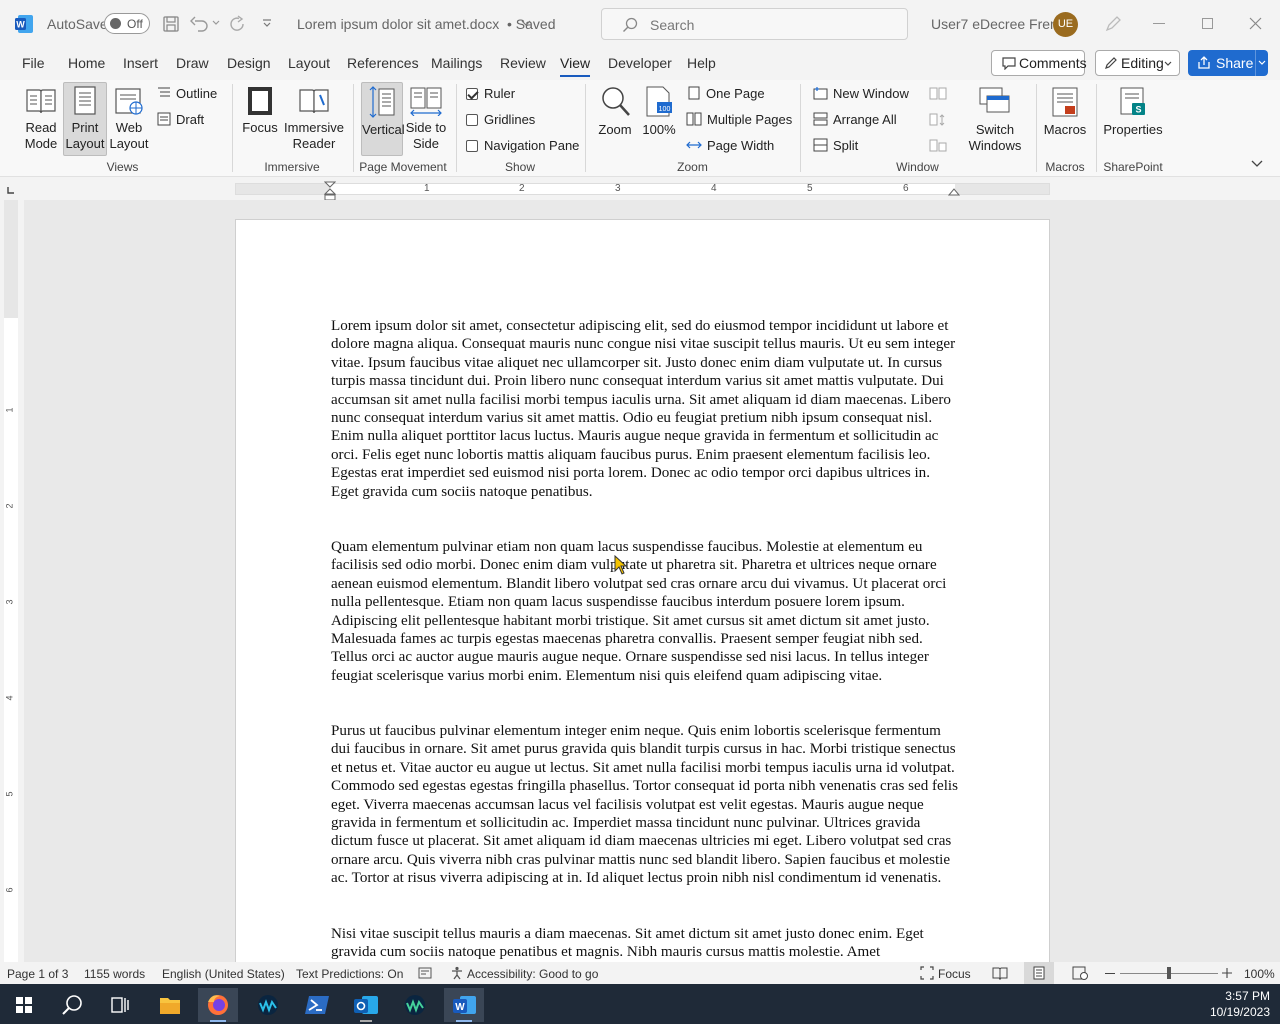 Image resolution: width=1280 pixels, height=1024 pixels. What do you see at coordinates (642, 189) in the screenshot?
I see `ruler-bar` at bounding box center [642, 189].